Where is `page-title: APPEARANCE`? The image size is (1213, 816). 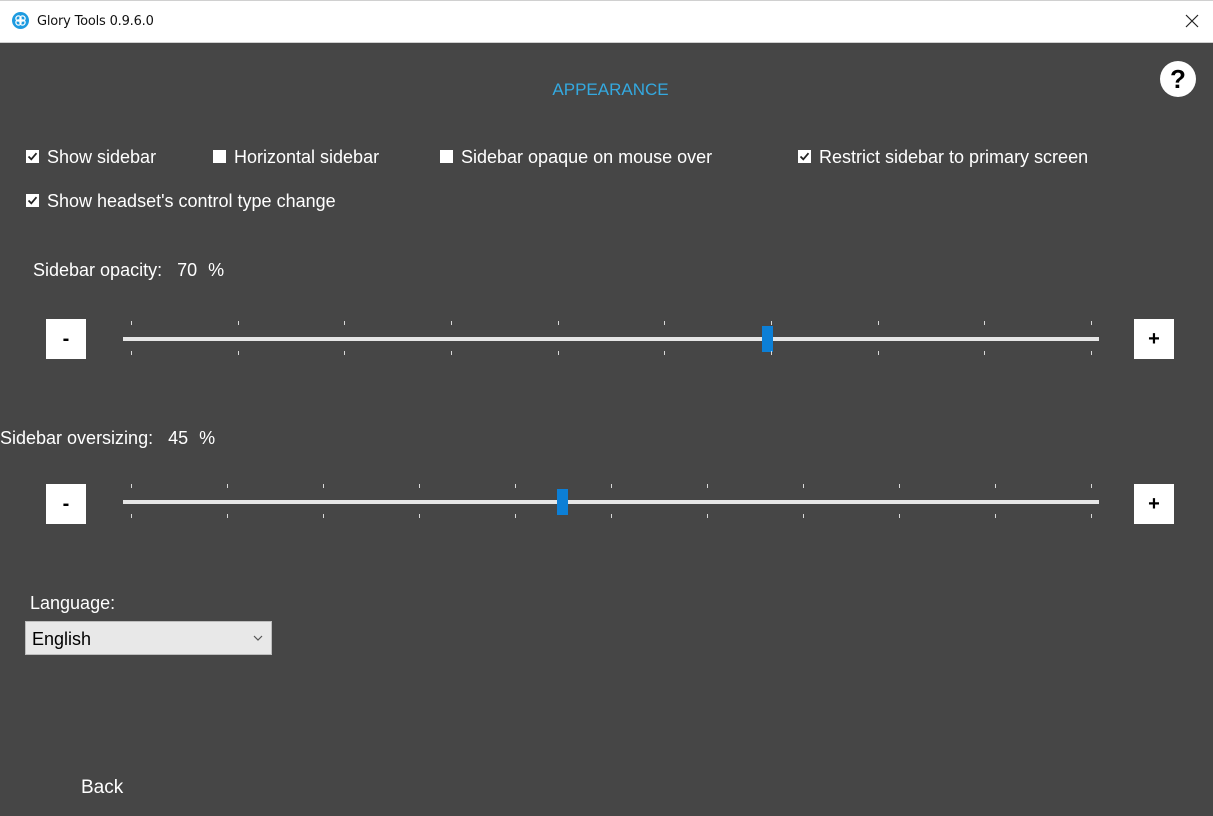
page-title: APPEARANCE is located at coordinates (610, 89).